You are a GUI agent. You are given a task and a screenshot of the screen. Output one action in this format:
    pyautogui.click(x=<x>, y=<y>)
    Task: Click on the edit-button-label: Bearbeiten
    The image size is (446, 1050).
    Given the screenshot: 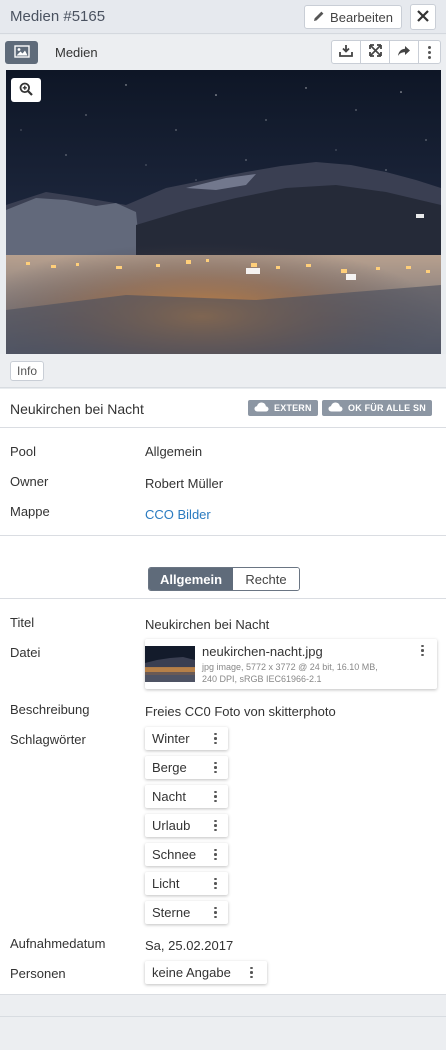 What is the action you would take?
    pyautogui.click(x=361, y=17)
    